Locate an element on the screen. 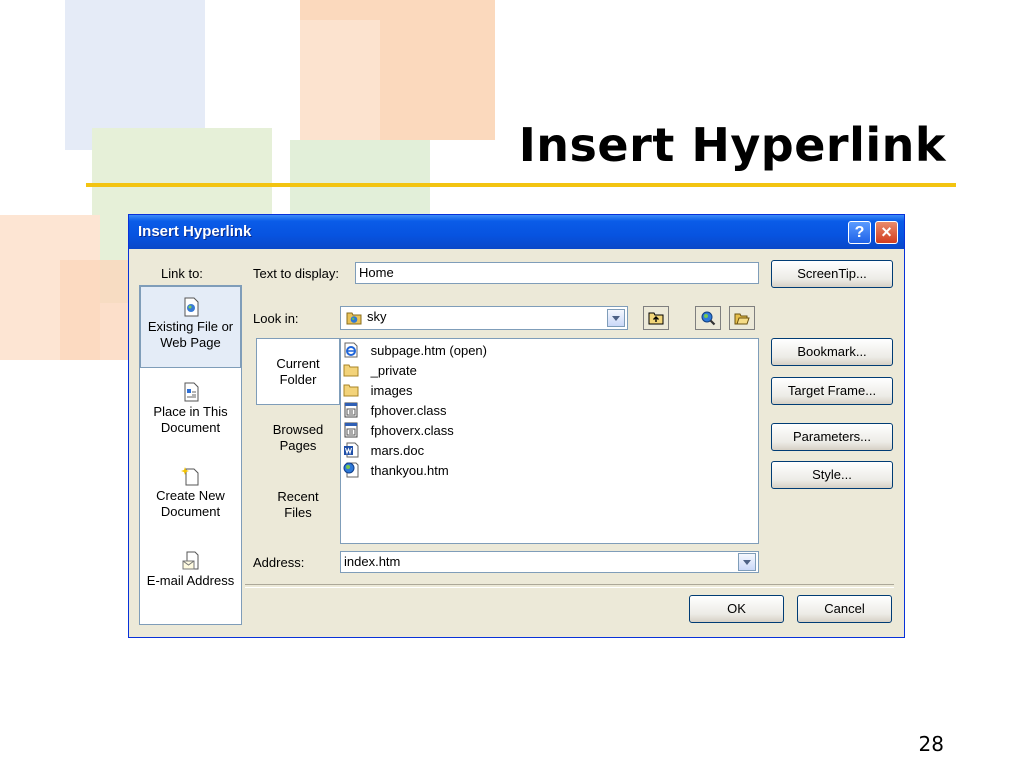 Image resolution: width=1024 pixels, height=768 pixels. look-in-label: Look in: is located at coordinates (276, 318).